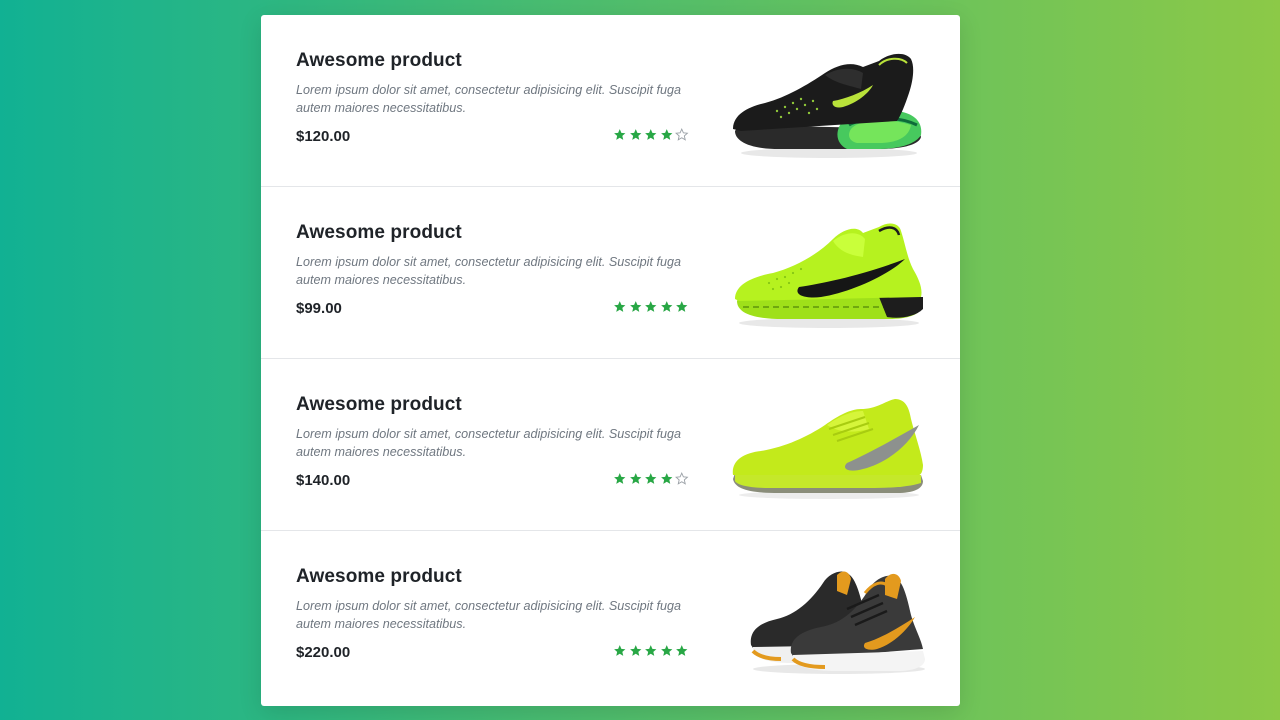 The width and height of the screenshot is (1280, 720). I want to click on lime-tennis-shoe-icon, so click(829, 448).